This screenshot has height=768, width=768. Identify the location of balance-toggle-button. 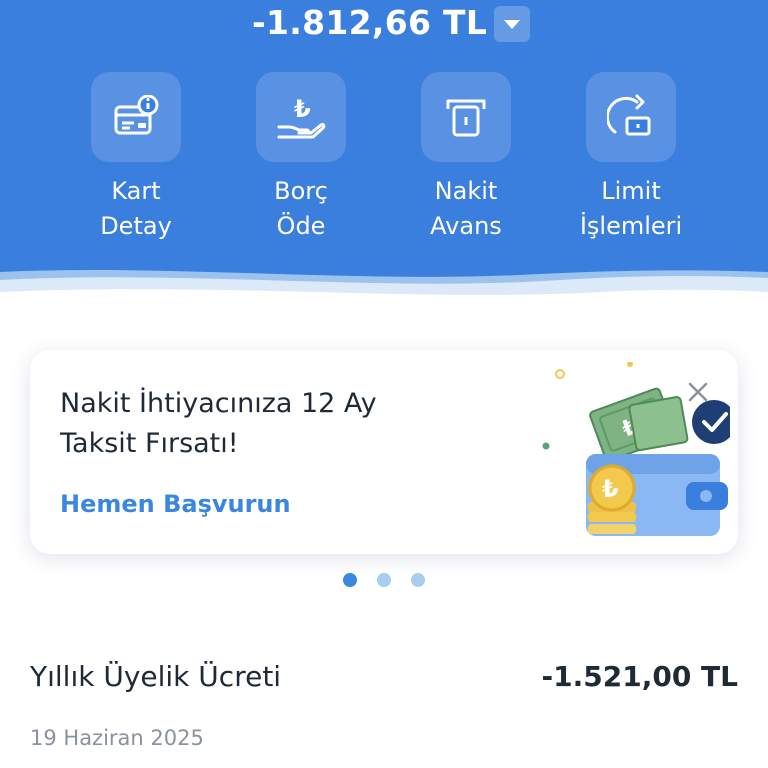
(512, 24).